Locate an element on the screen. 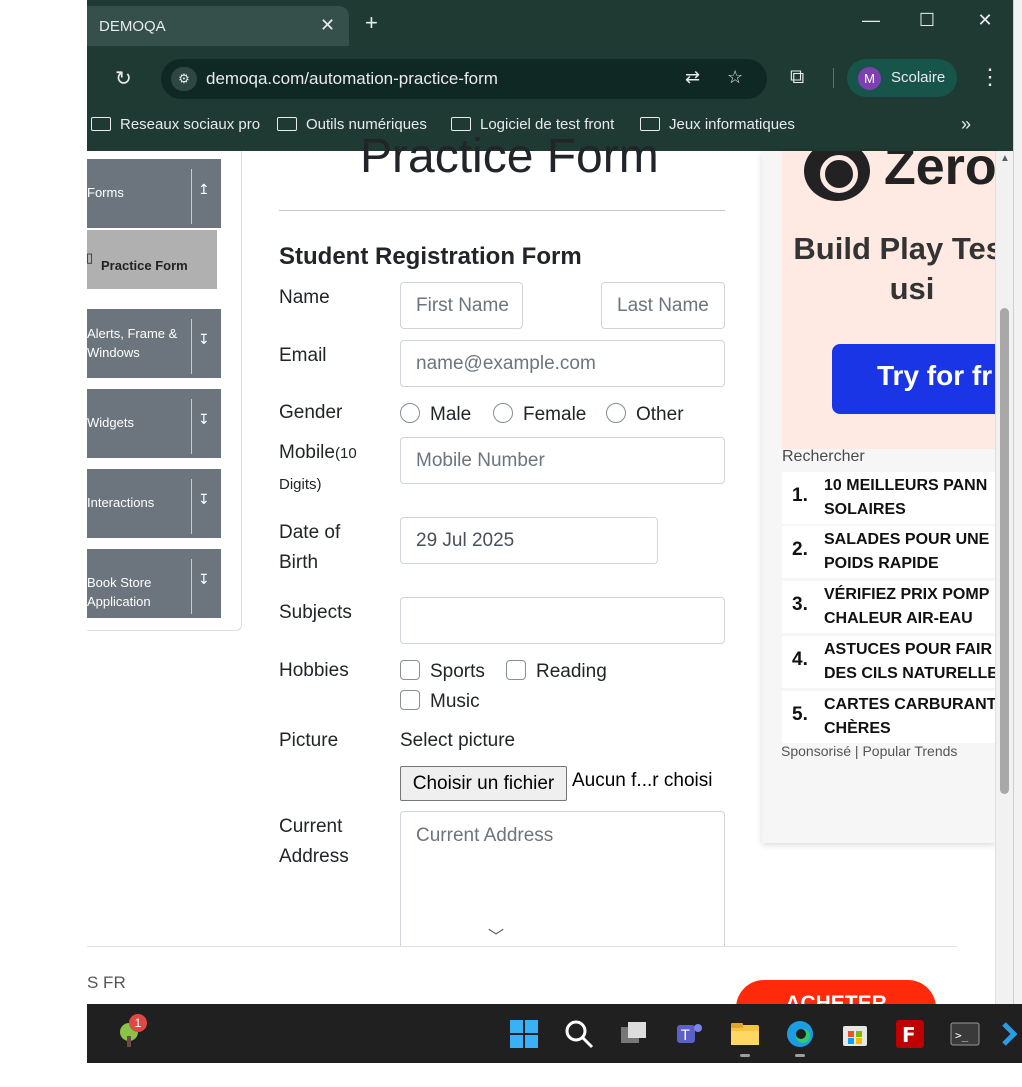 This screenshot has width=1022, height=1087. subjects-label: Subjects is located at coordinates (315, 612).